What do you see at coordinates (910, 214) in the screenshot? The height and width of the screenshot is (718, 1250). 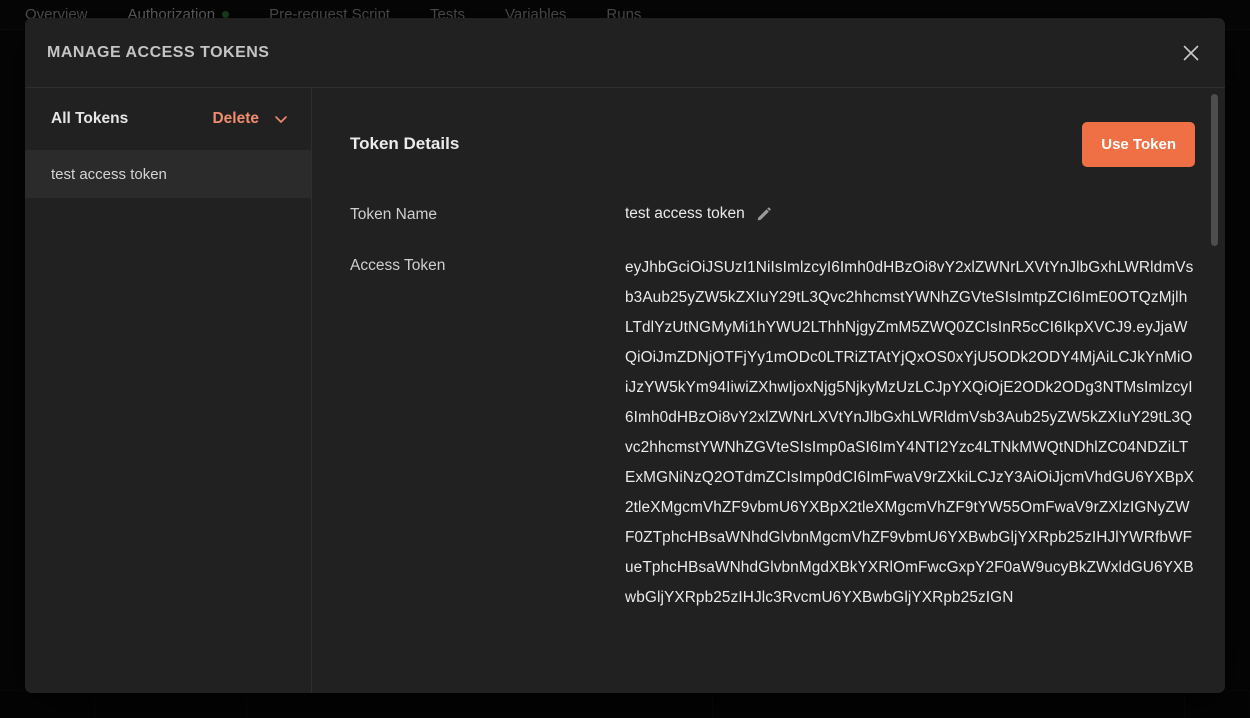 I see `token-name-value-wrap: test access token` at bounding box center [910, 214].